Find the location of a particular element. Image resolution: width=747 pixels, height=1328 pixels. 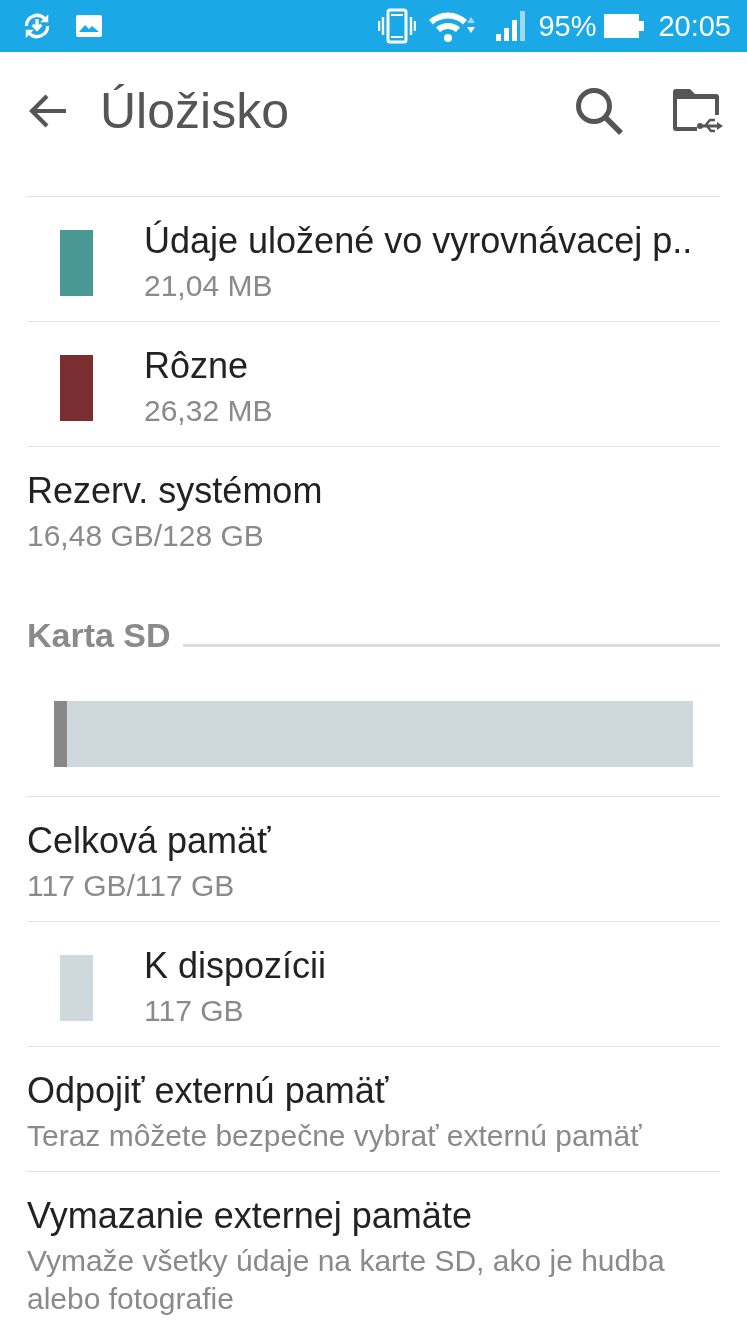

item-title: Rezerv. systémom is located at coordinates (175, 491).